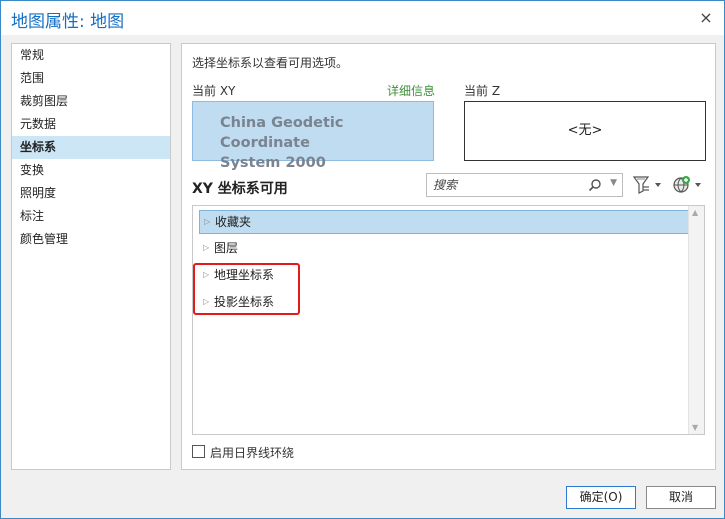 The height and width of the screenshot is (519, 725). Describe the element at coordinates (252, 453) in the screenshot. I see `enable-dateline-label: 启用日界线环绕` at that location.